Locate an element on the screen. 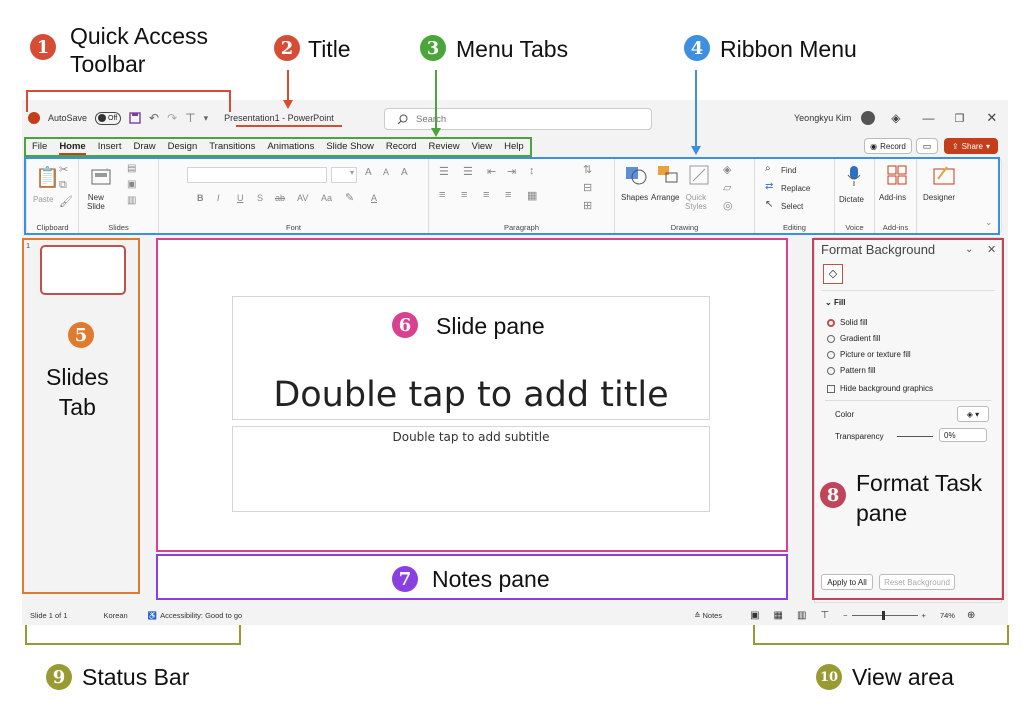 This screenshot has height=714, width=1024. menu-tabs-arrow is located at coordinates (436, 103).